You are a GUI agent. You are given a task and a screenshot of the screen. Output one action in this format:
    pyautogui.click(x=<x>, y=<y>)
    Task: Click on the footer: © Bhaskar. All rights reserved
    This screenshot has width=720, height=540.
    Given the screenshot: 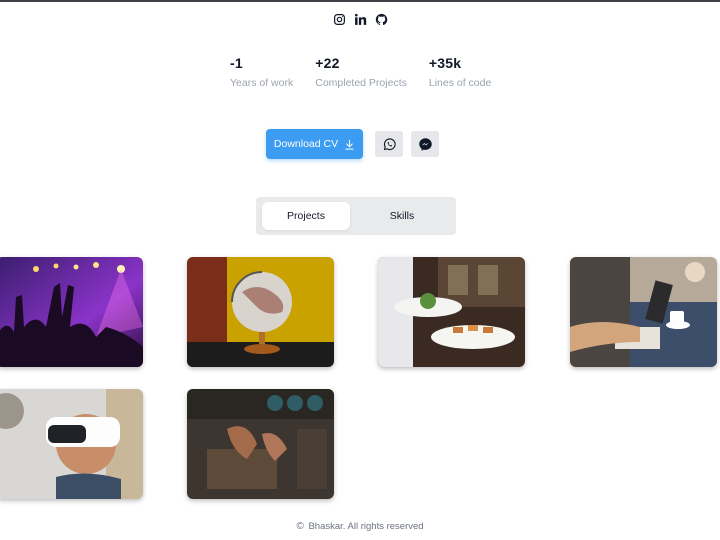 What is the action you would take?
    pyautogui.click(x=360, y=526)
    